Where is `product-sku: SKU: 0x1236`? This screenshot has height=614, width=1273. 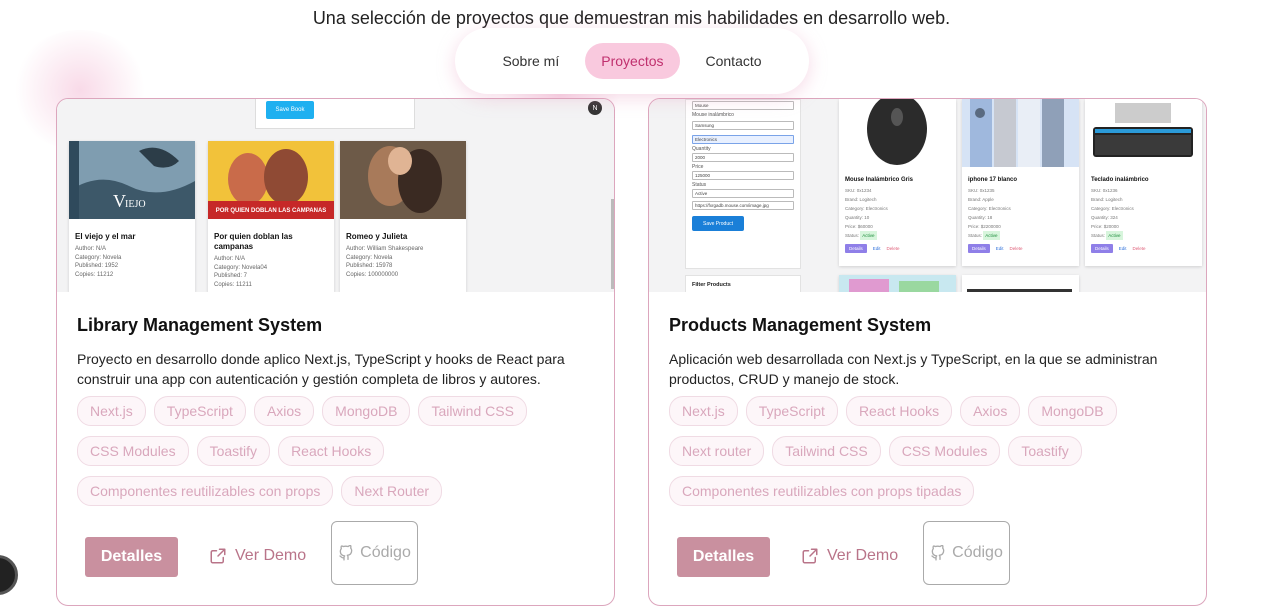
product-sku: SKU: 0x1236 is located at coordinates (1104, 190).